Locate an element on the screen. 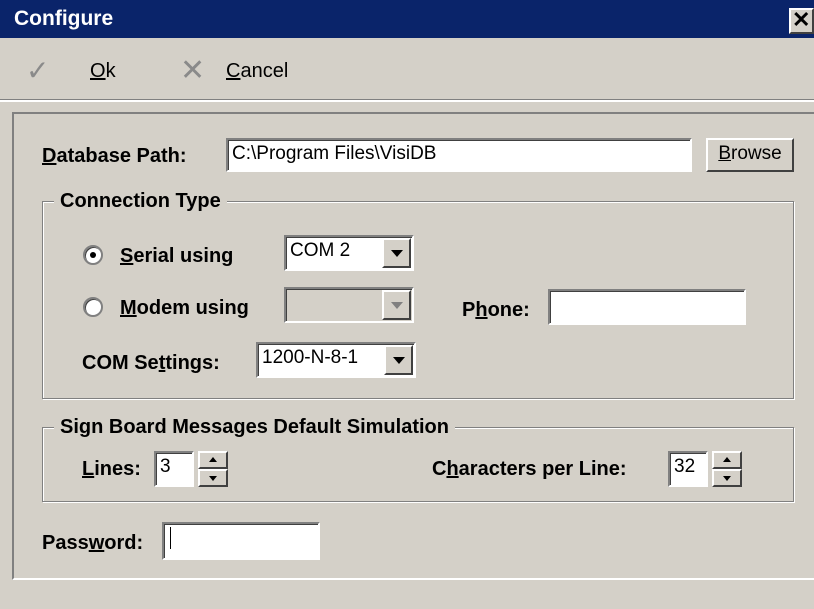 This screenshot has width=814, height=609. lines-spin-down is located at coordinates (213, 478).